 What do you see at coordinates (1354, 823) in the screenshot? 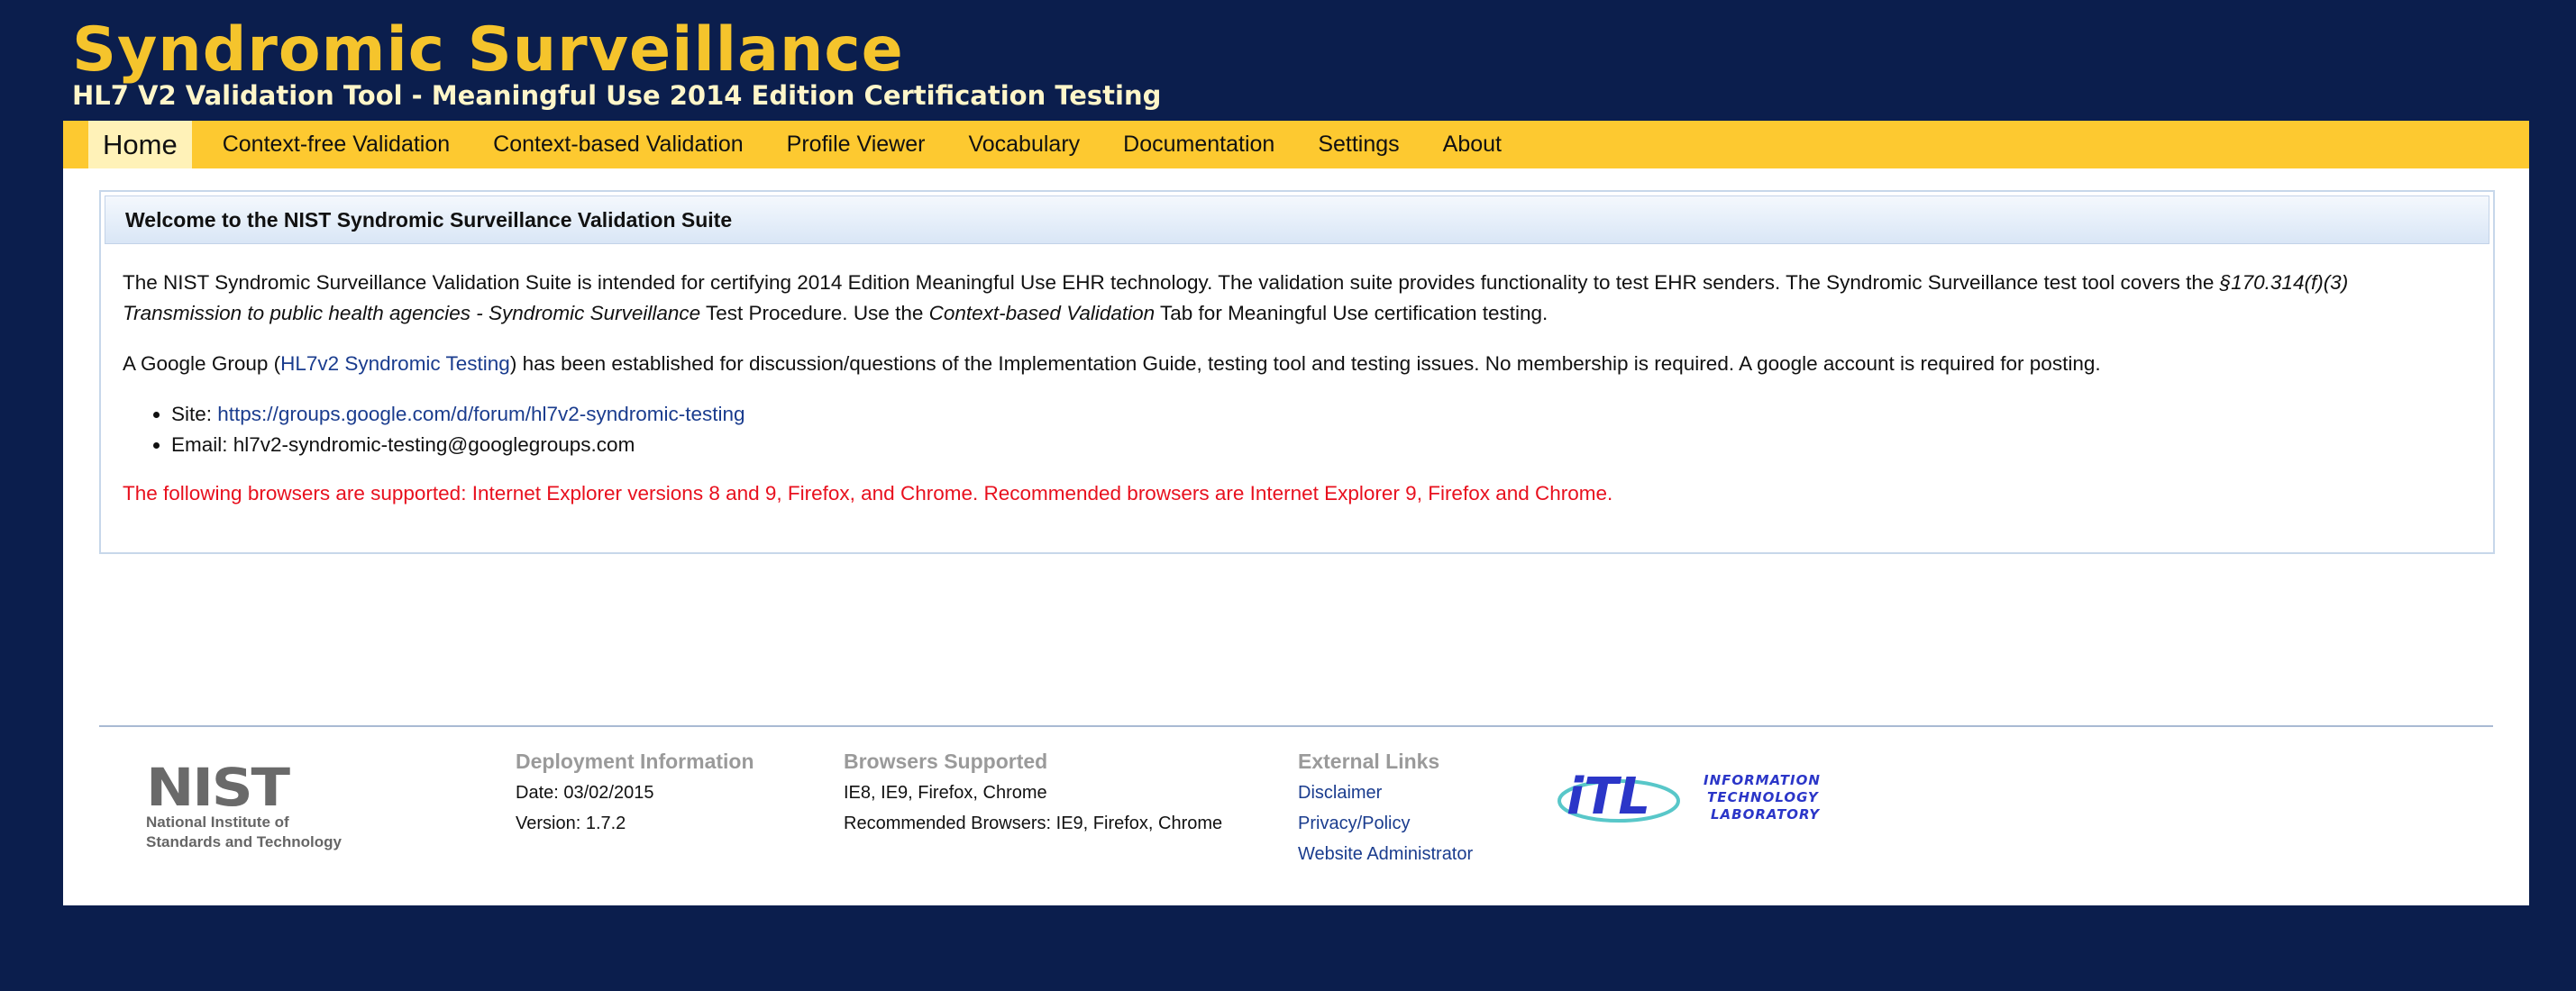
I see `privacy-policy-link: Privacy/Policy` at bounding box center [1354, 823].